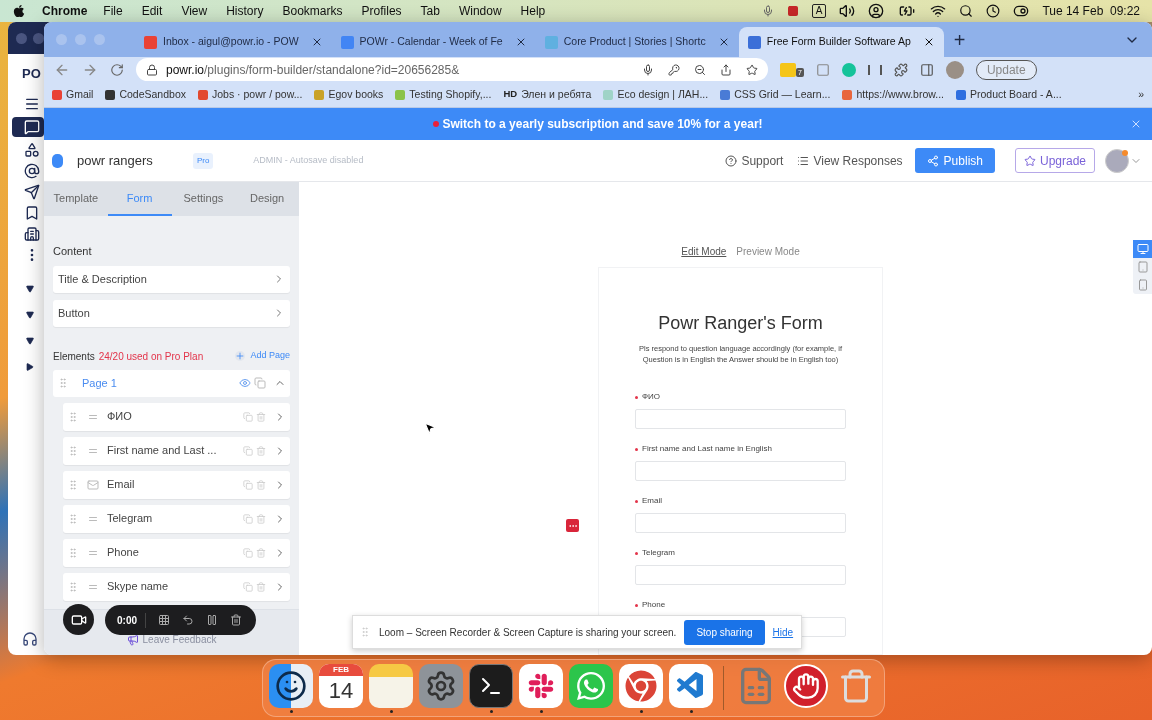  What do you see at coordinates (847, 11) in the screenshot?
I see `volume-icon` at bounding box center [847, 11].